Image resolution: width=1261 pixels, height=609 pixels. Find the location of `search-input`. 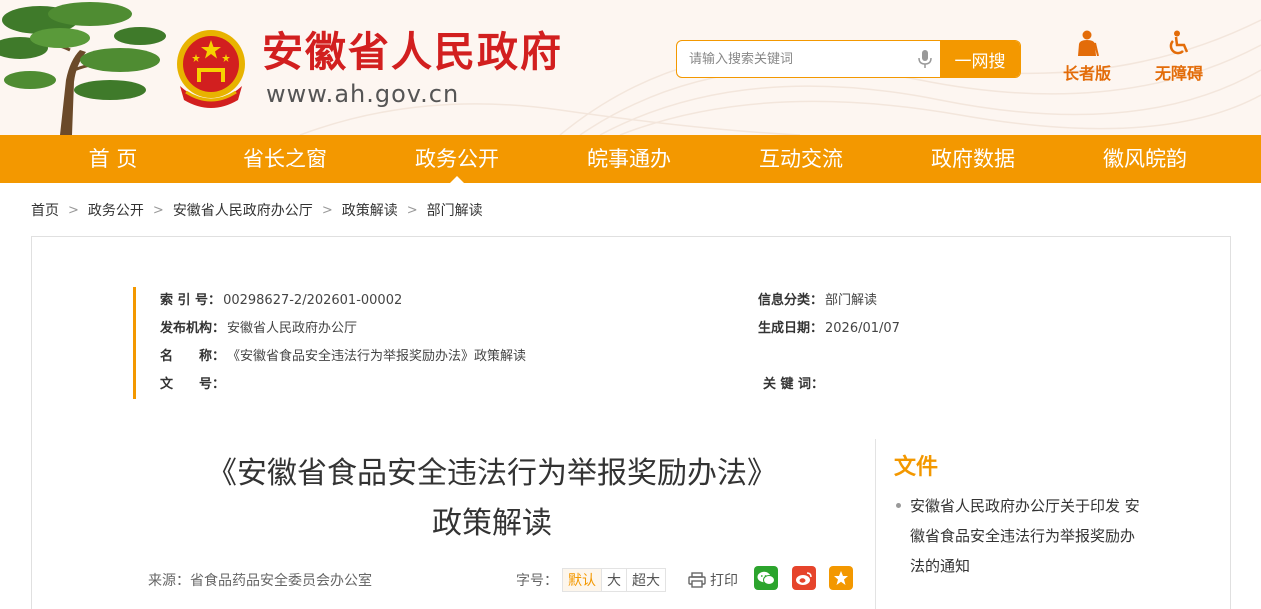

search-input is located at coordinates (808, 59).